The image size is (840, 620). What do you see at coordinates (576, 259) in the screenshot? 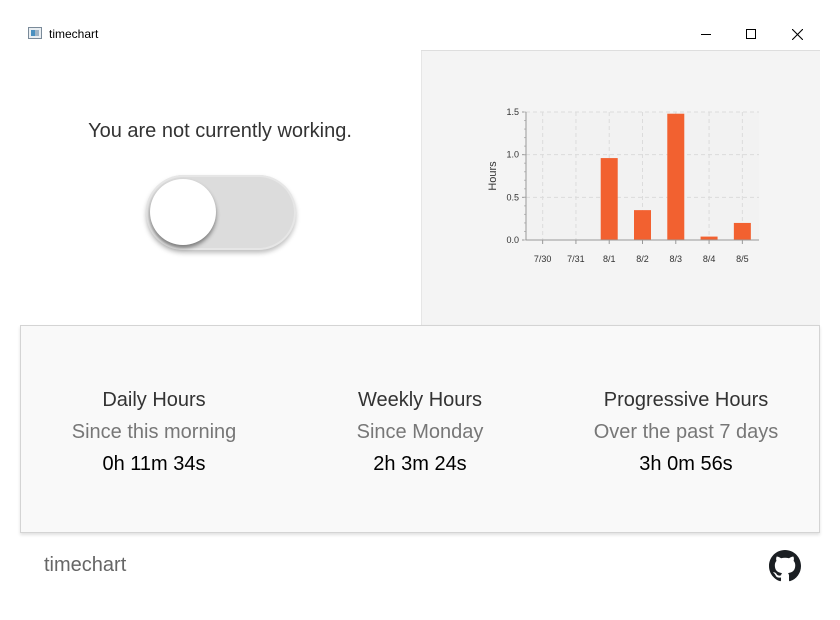
I see `x-tick-label: 7/31` at bounding box center [576, 259].